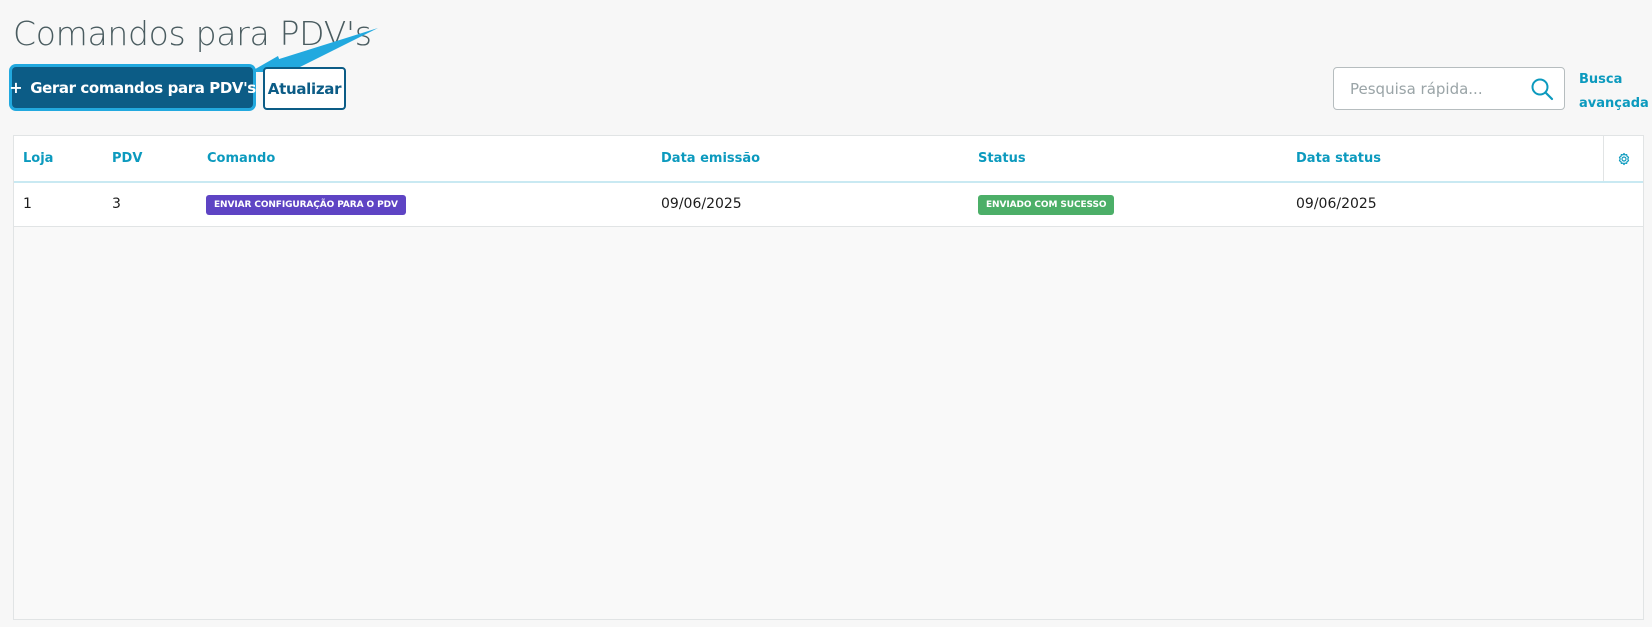 This screenshot has height=627, width=1652. What do you see at coordinates (127, 158) in the screenshot?
I see `column-header-pdv: PDV` at bounding box center [127, 158].